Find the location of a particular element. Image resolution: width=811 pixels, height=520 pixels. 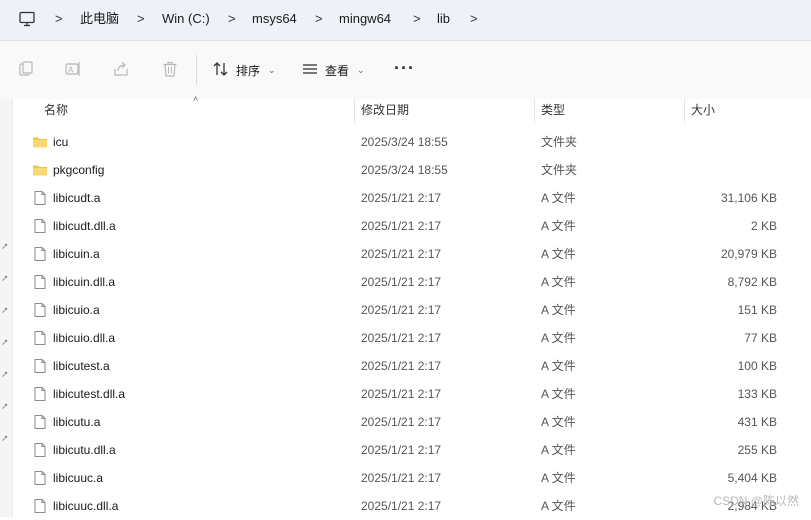

file-name: libicudt.dll.a is located at coordinates (84, 226).